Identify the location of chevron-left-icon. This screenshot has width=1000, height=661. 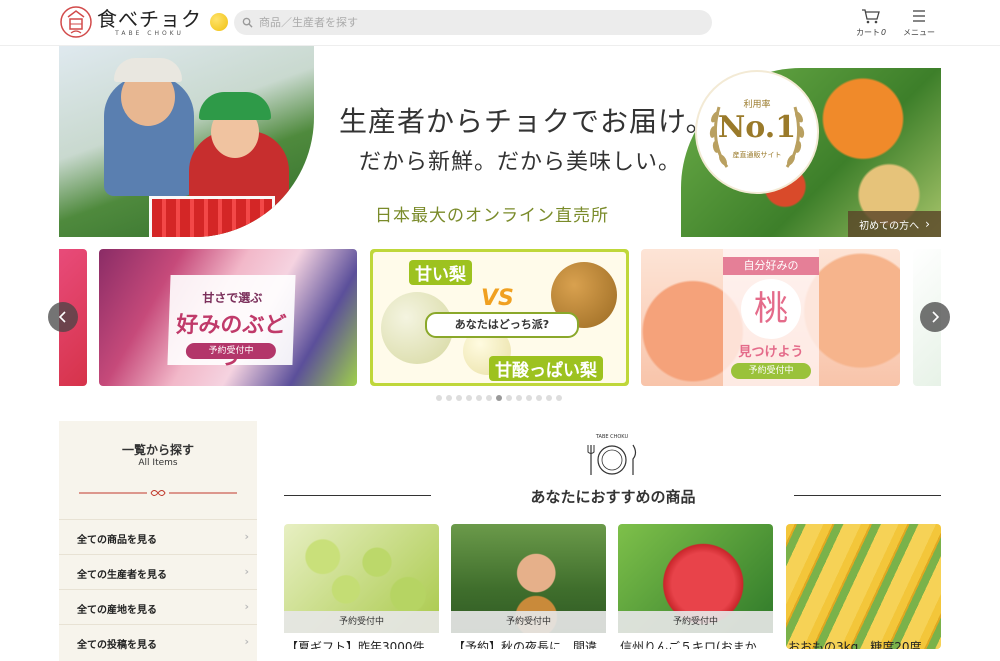
(62, 317).